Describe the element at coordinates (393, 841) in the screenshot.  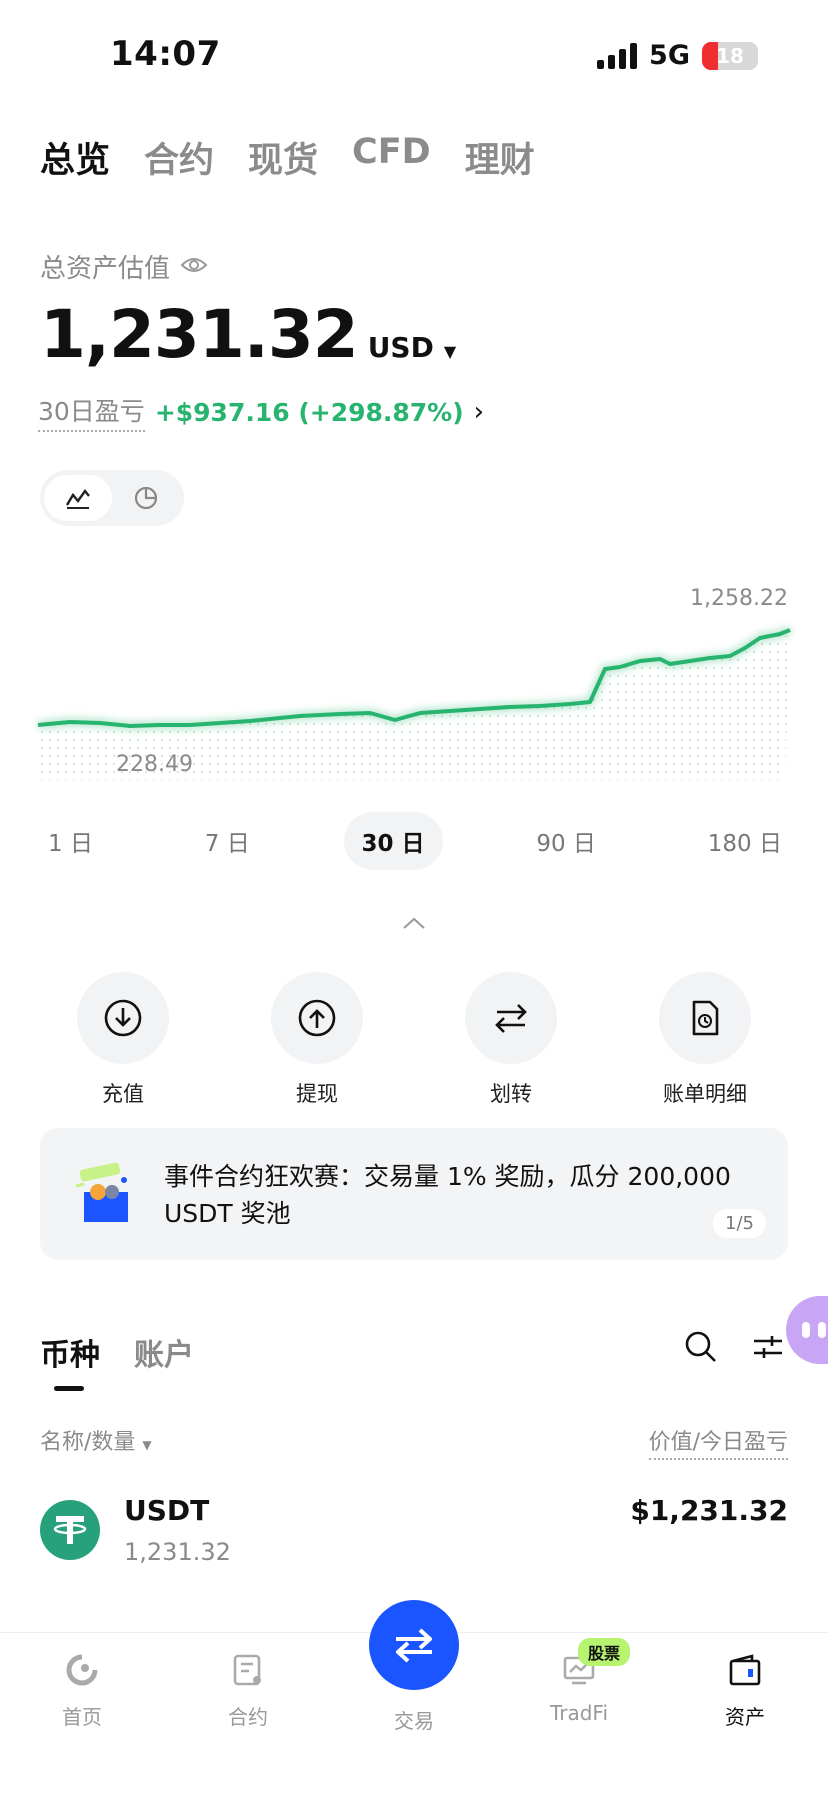
I see `range-30d: 30 日` at that location.